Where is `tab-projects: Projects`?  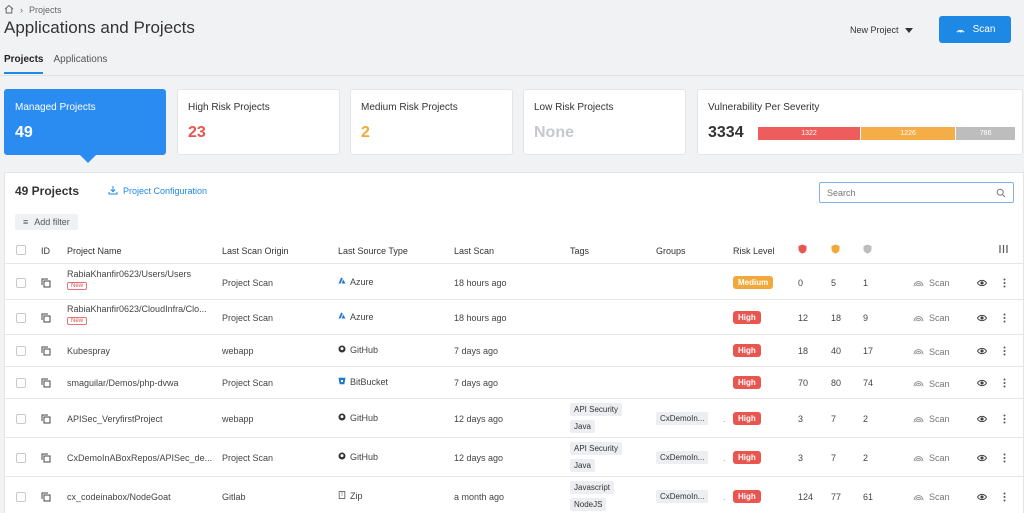 tab-projects: Projects is located at coordinates (24, 64).